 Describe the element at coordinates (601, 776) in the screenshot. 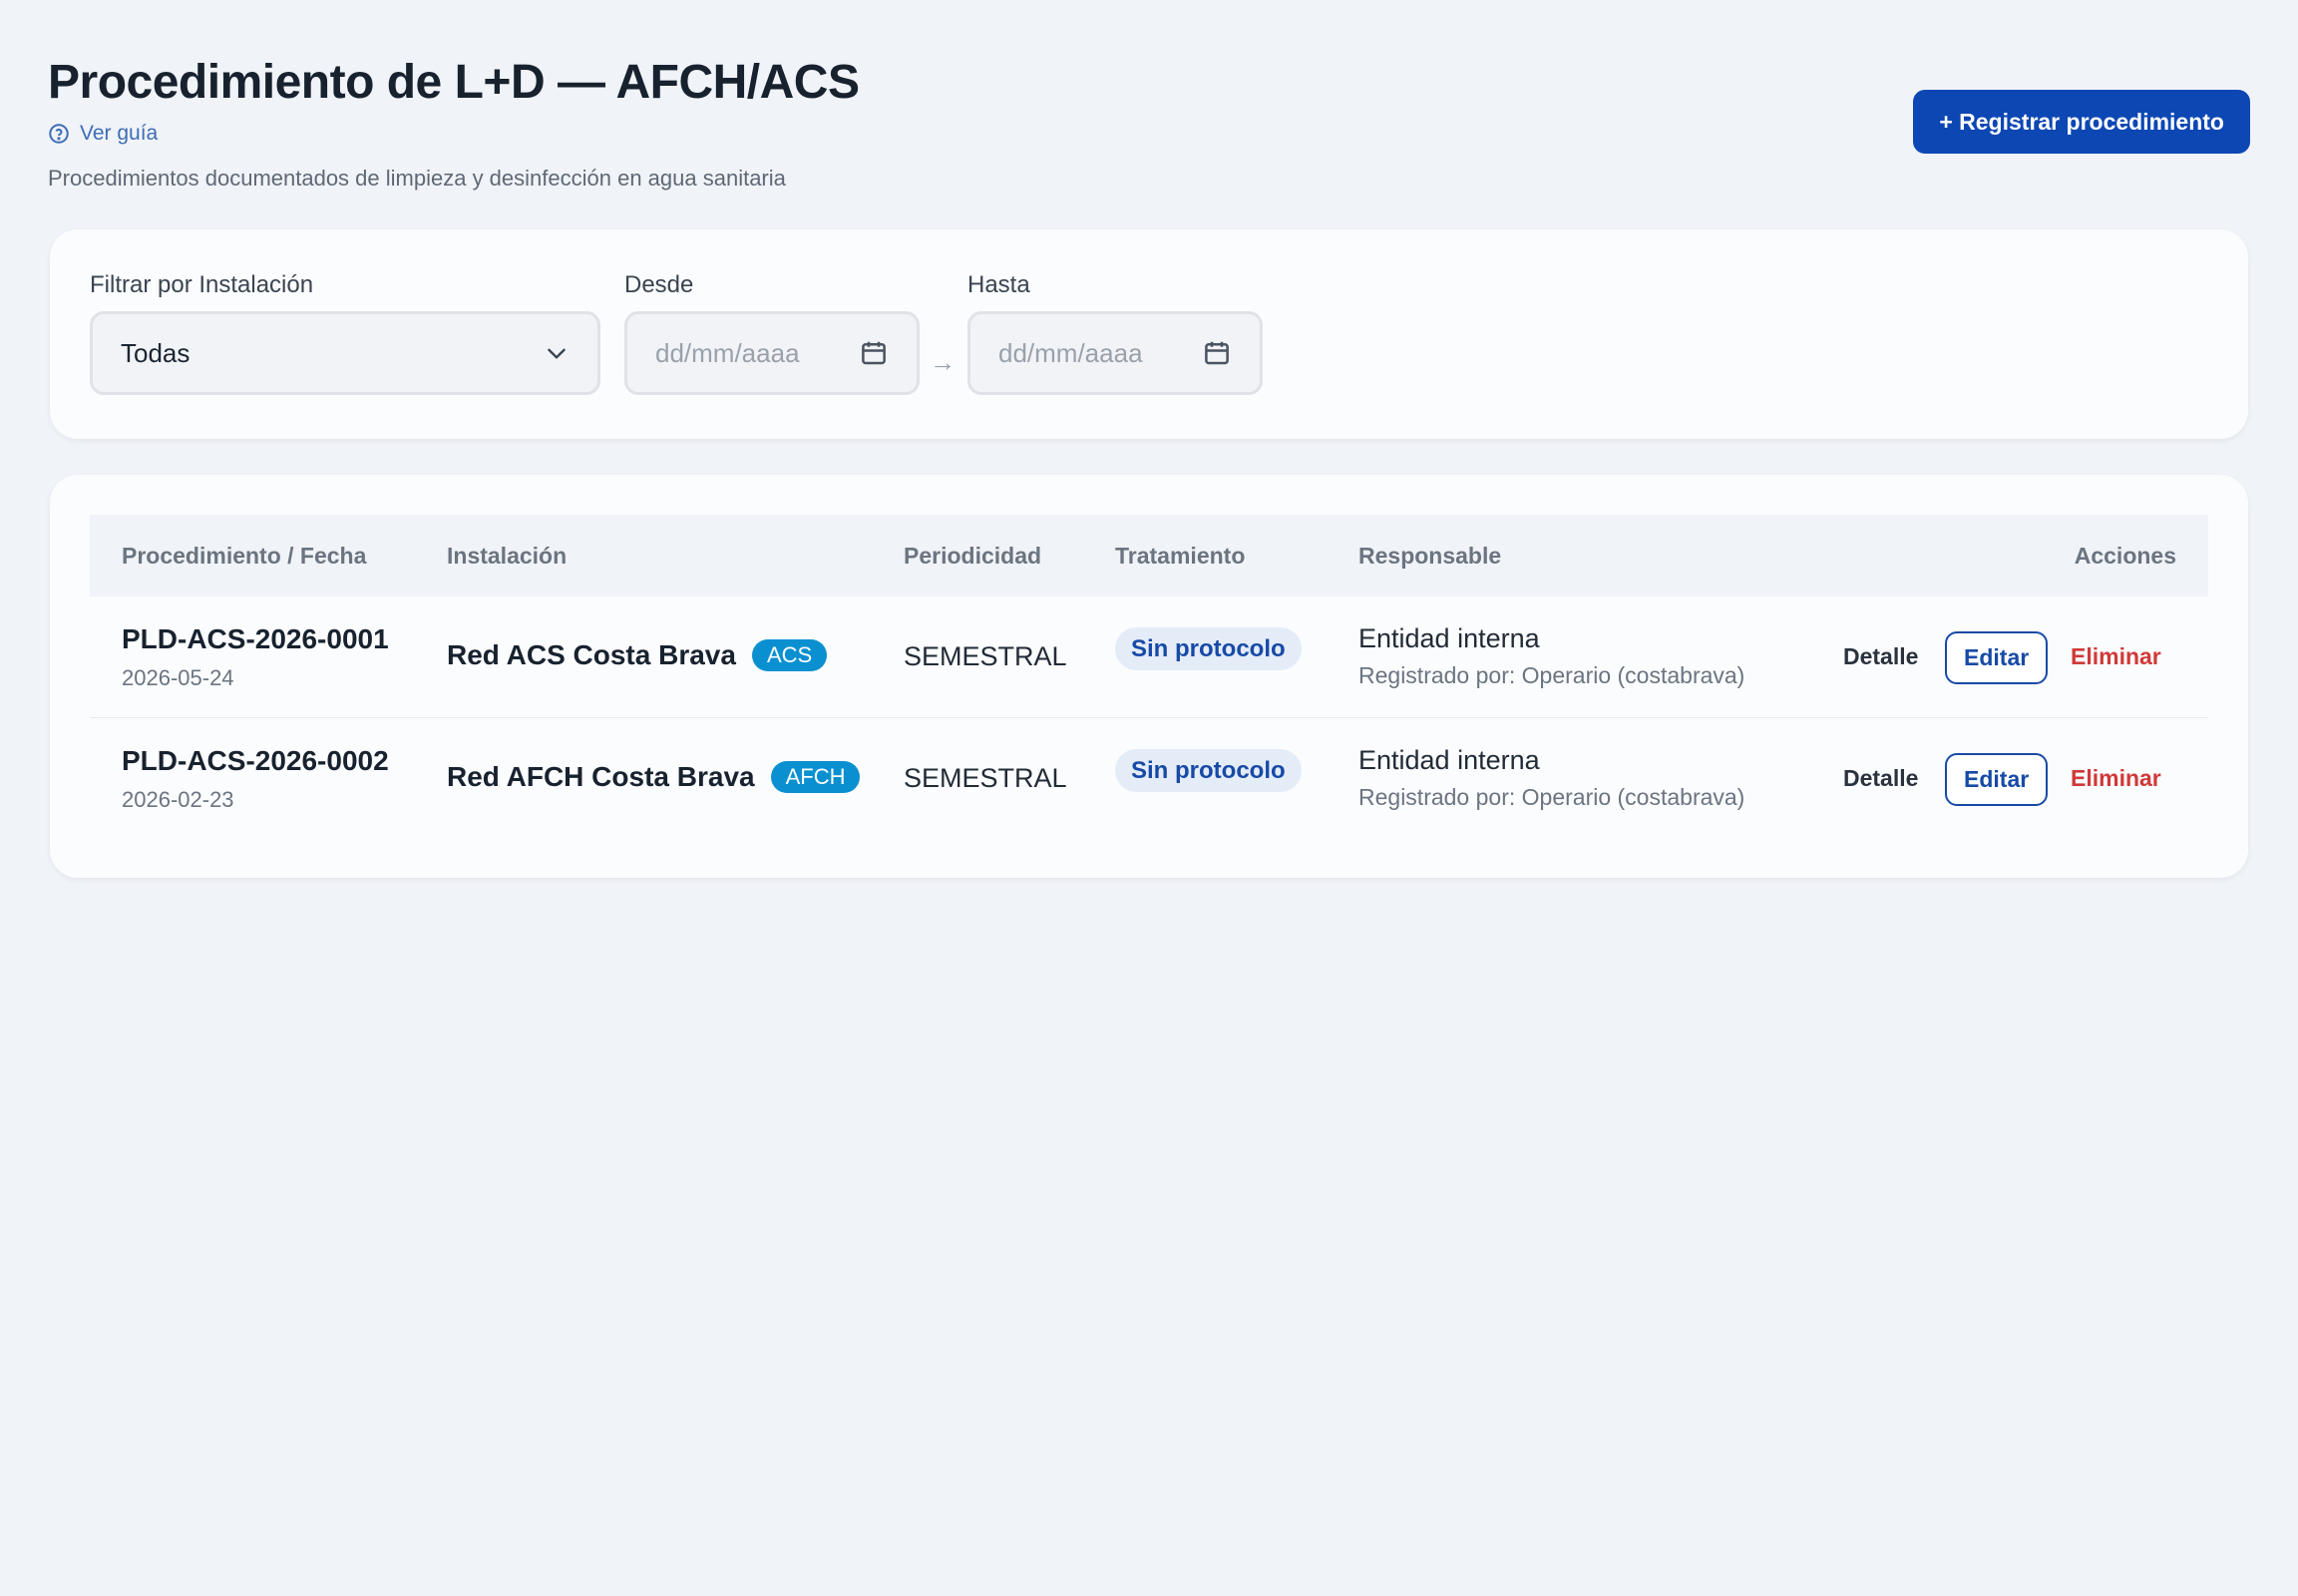

I see `installation-name: Red AFCH Costa Brava` at that location.